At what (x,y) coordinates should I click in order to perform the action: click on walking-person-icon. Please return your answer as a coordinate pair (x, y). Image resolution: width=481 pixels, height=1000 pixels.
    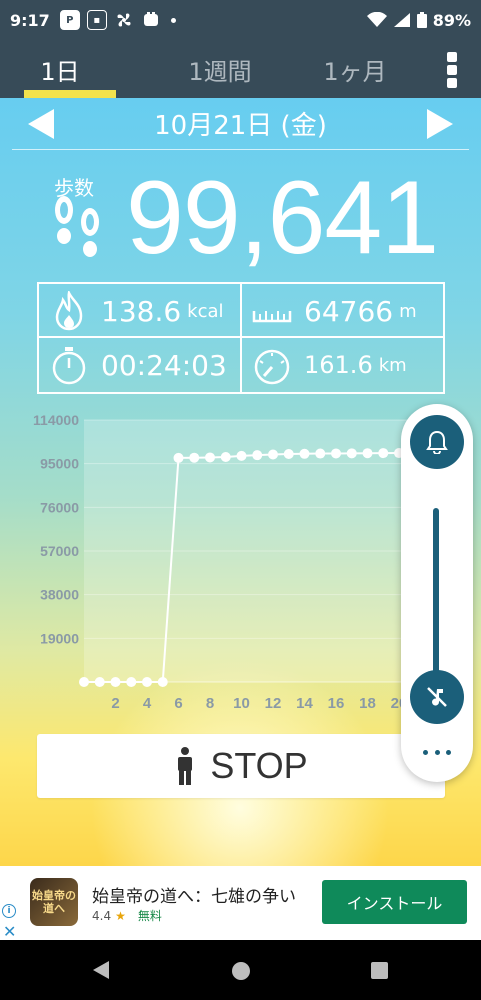
    Looking at the image, I should click on (185, 766).